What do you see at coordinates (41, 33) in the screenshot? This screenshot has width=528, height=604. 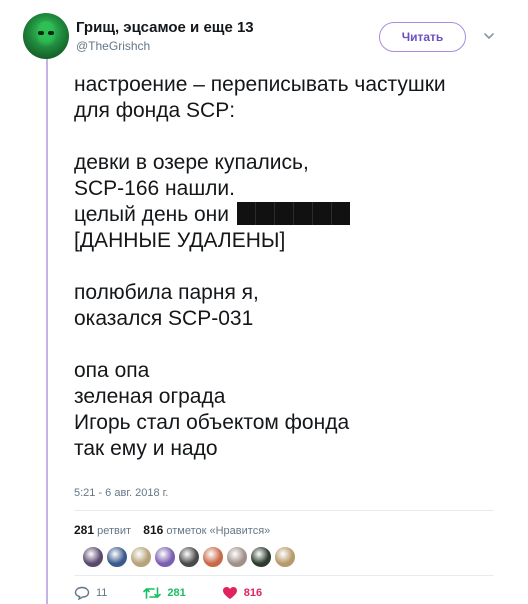 I see `avatar-eye-left` at bounding box center [41, 33].